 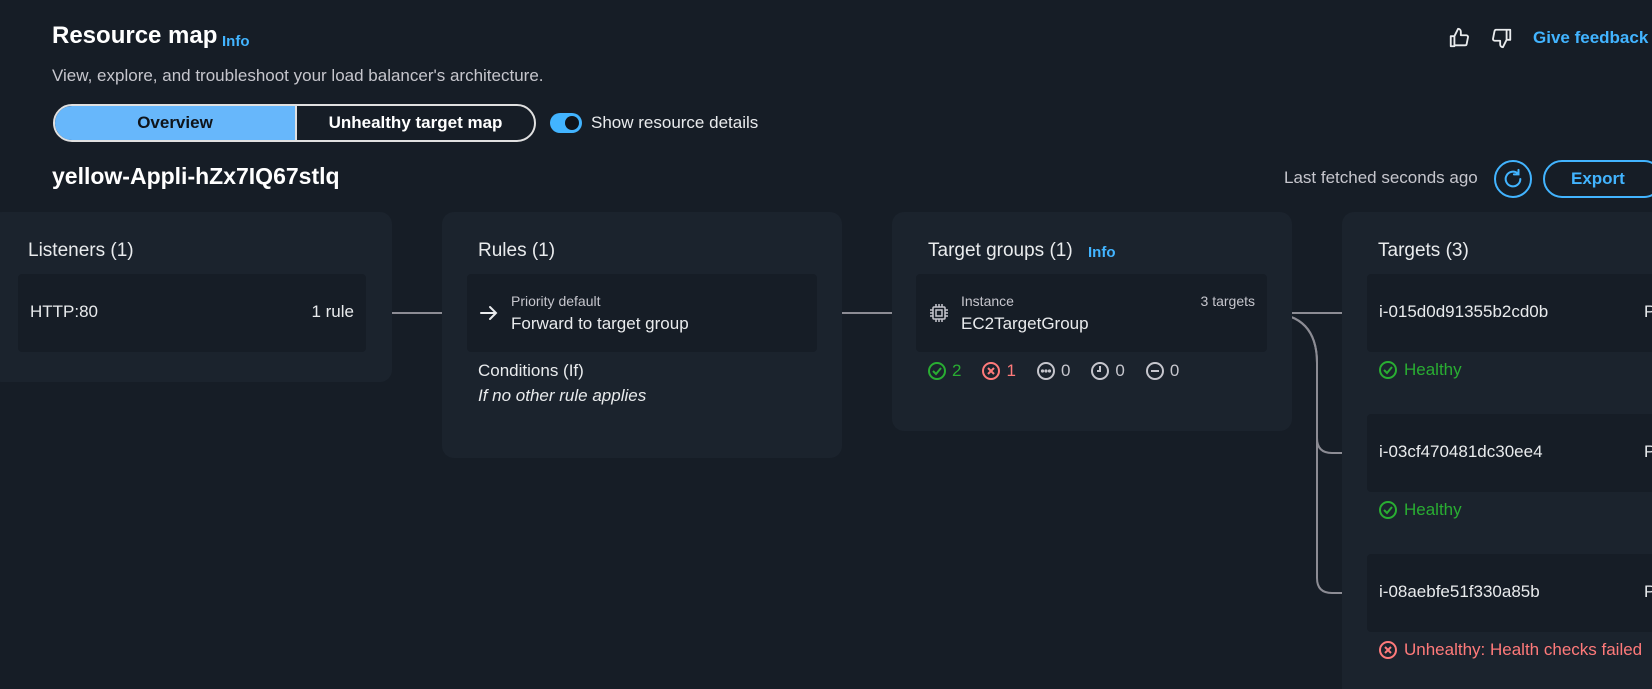 I want to click on unavailable-count: 0, so click(x=1162, y=371).